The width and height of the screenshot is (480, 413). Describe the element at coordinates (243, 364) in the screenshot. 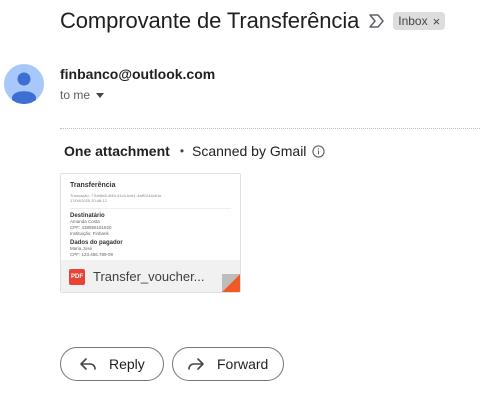

I see `forward-label: Forward` at that location.